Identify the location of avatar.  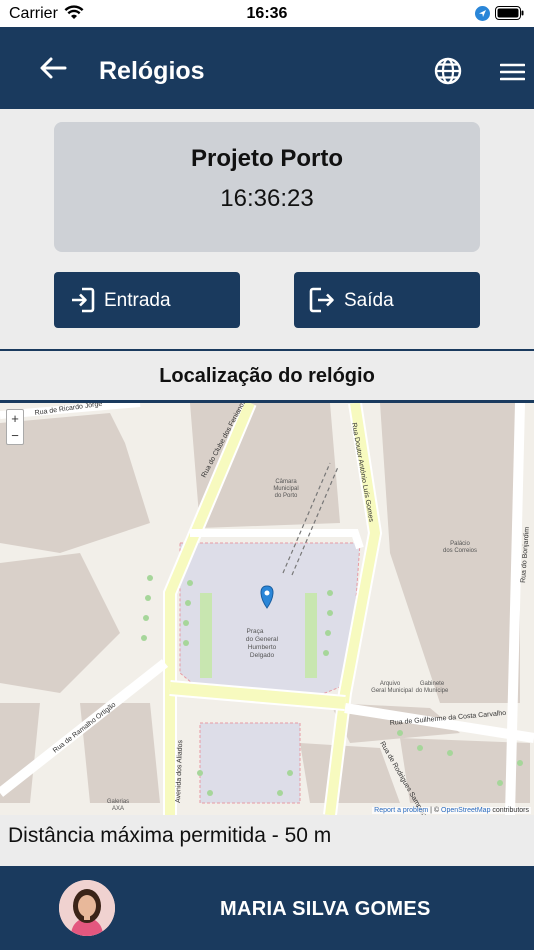
(87, 908).